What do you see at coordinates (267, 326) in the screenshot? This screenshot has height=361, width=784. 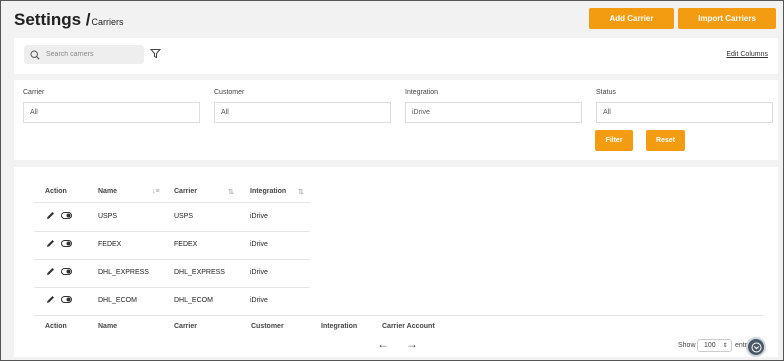 I see `footer-header-customer: Customer` at bounding box center [267, 326].